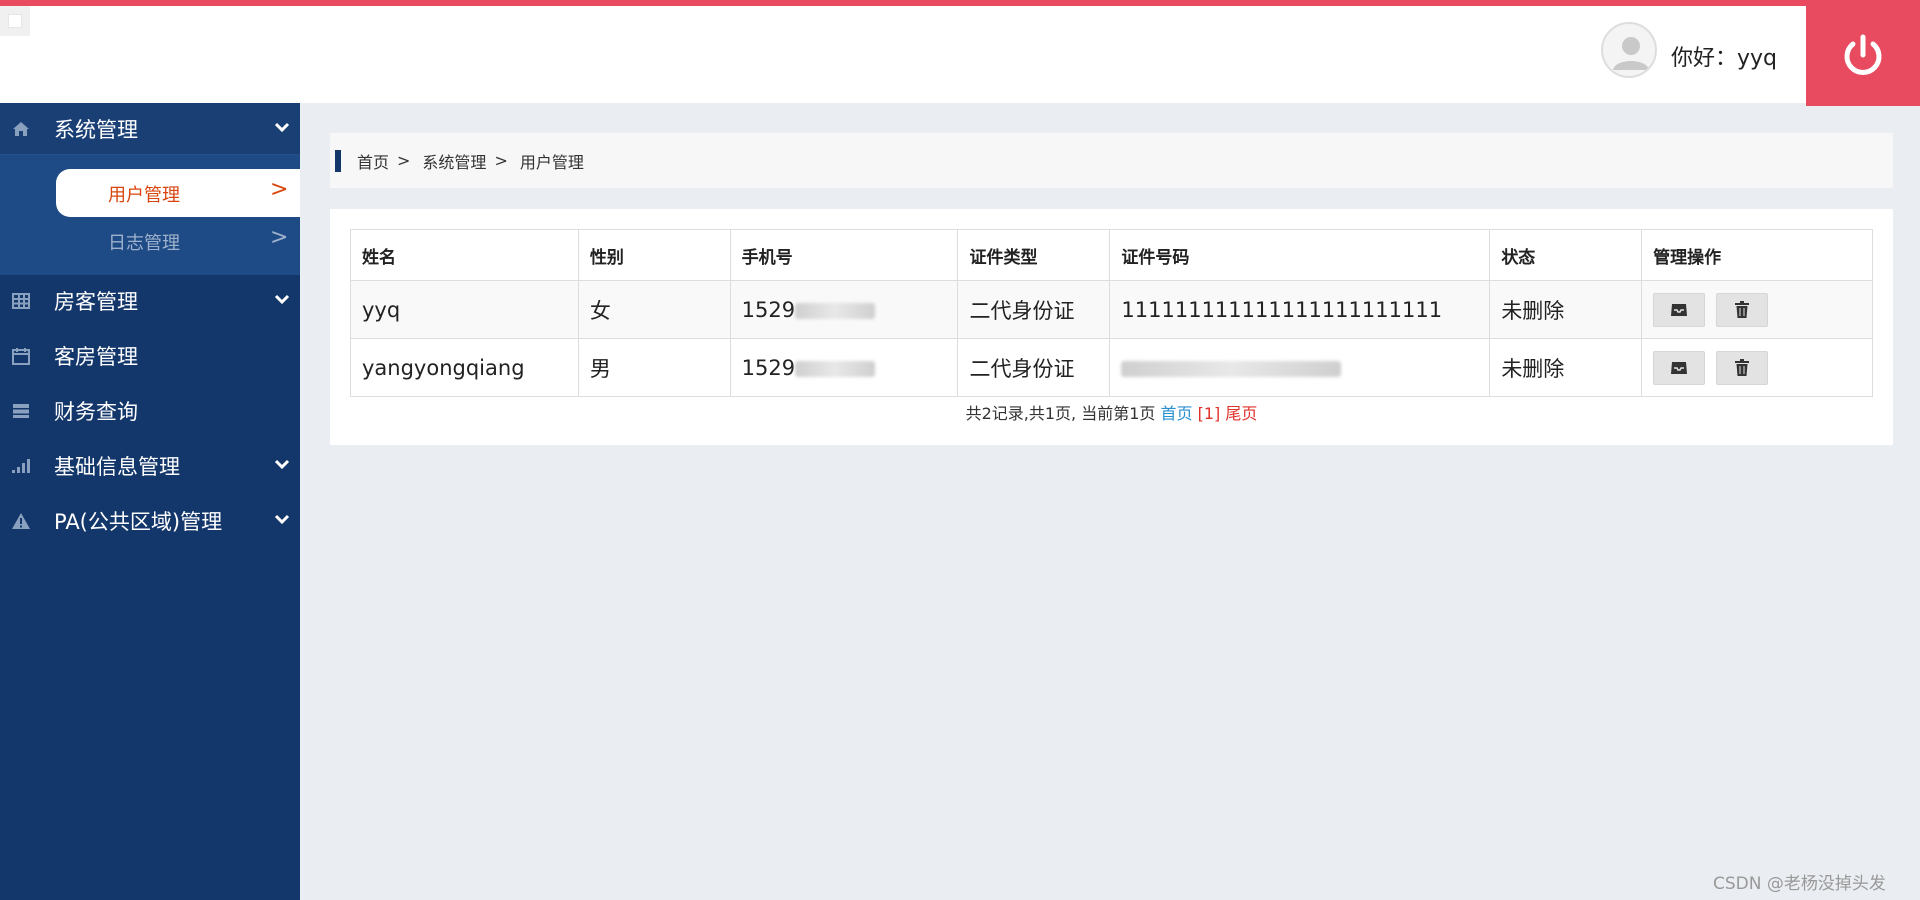  I want to click on cell-gender: 女, so click(654, 309).